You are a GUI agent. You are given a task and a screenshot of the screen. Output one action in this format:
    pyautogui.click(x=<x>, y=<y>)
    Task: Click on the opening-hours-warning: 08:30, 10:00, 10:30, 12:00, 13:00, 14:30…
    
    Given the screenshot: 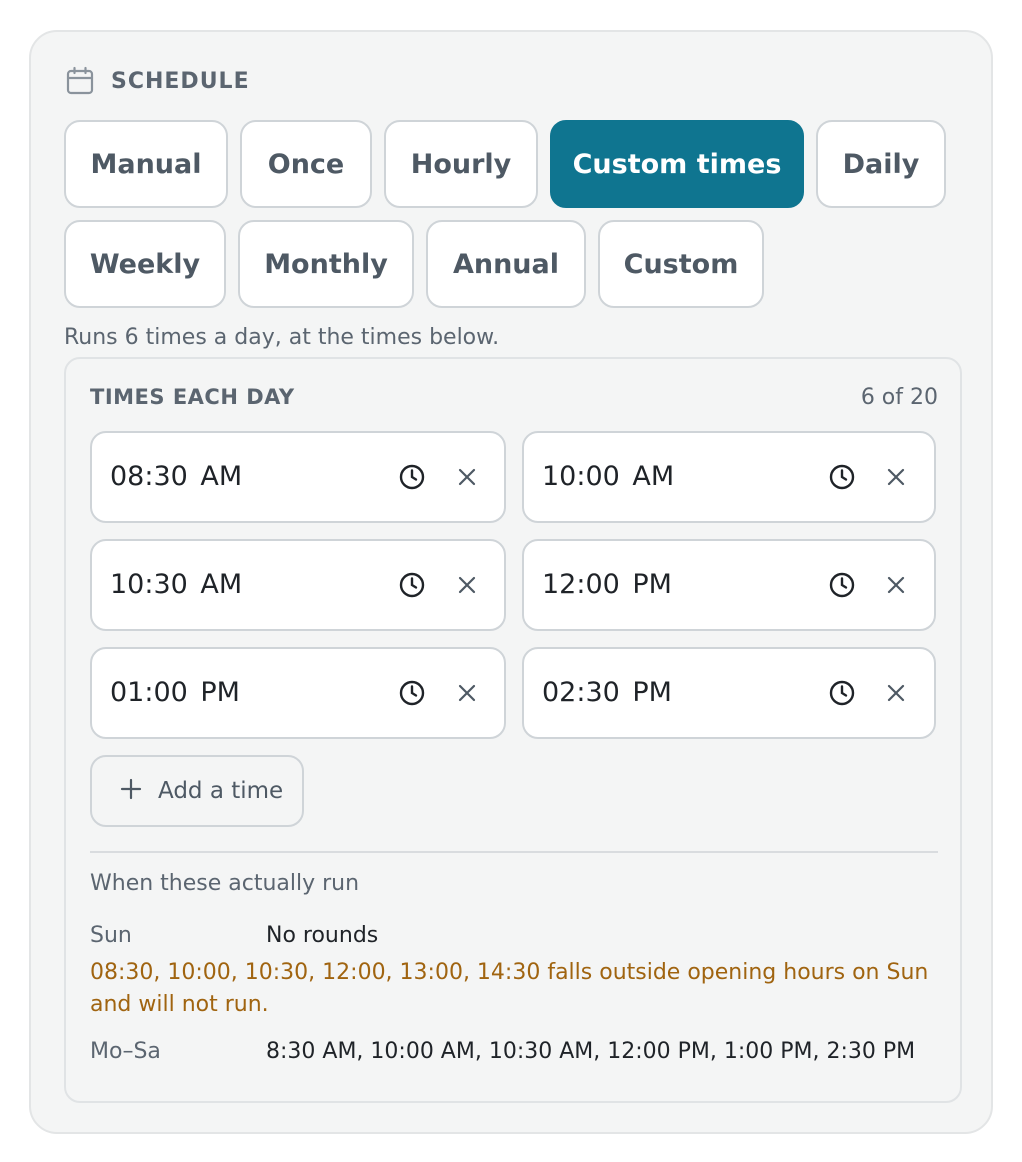 What is the action you would take?
    pyautogui.click(x=509, y=988)
    